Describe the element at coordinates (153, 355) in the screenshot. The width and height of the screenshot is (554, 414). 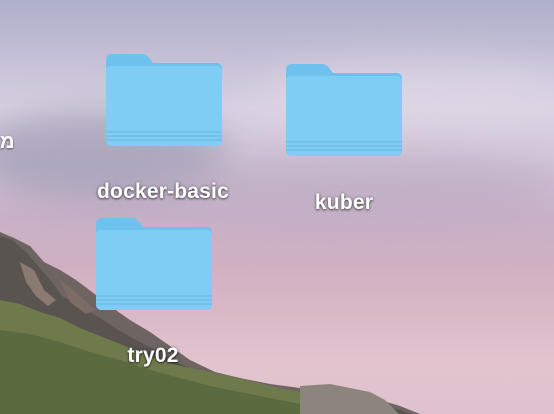
I see `folder-label: try02` at that location.